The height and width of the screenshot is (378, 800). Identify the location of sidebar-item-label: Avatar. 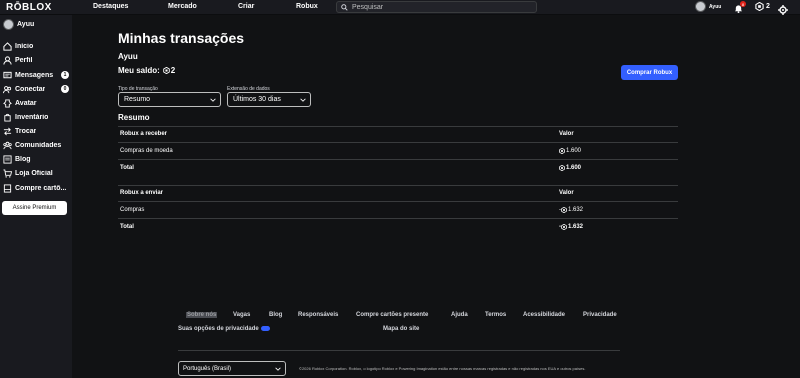
(26, 103).